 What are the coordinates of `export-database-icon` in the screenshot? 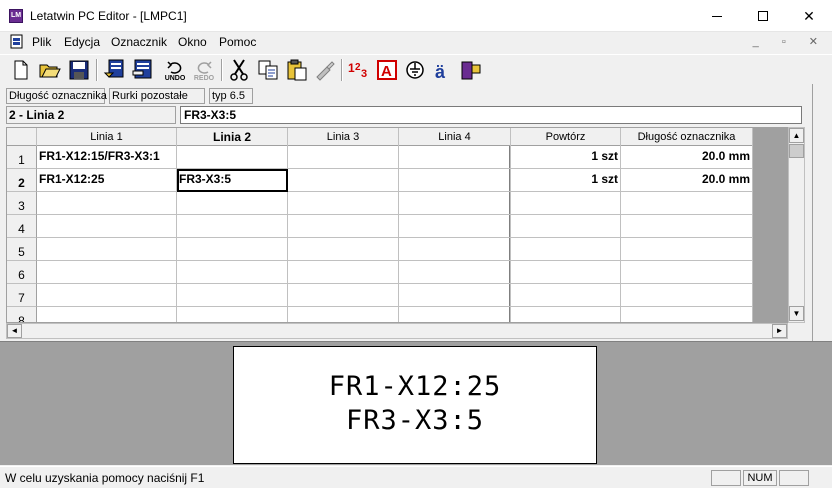 It's located at (142, 69).